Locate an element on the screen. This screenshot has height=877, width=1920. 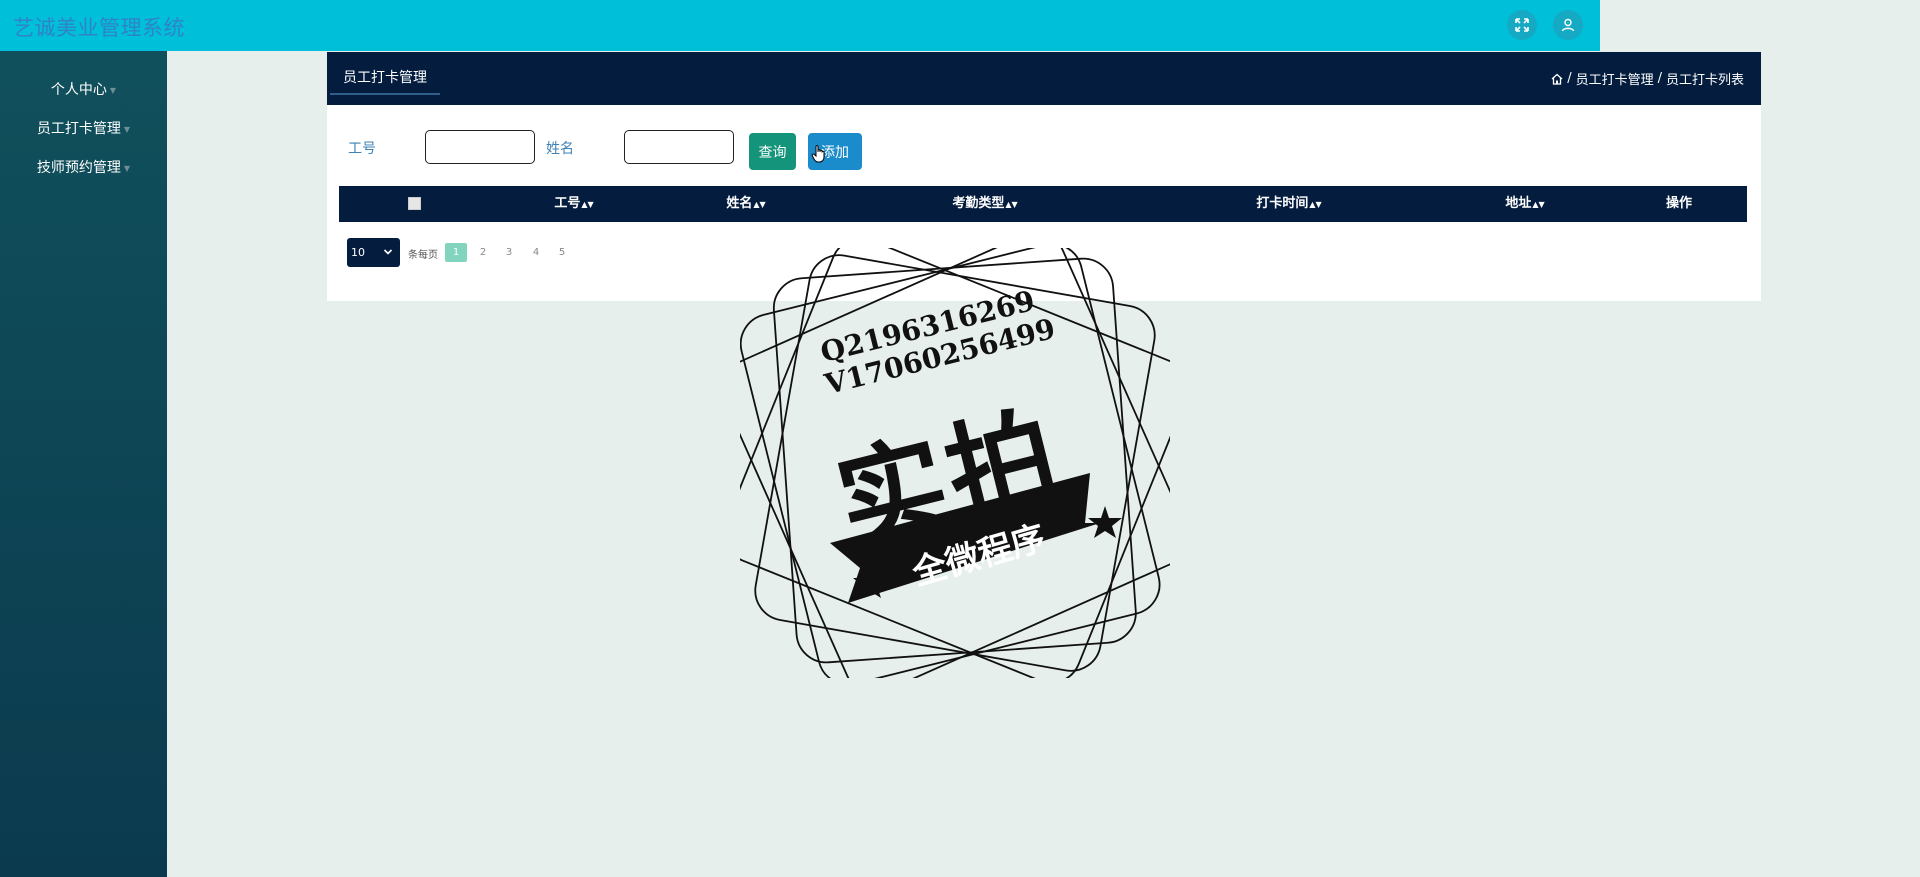
column-header-employee-id: 工号▲▼ is located at coordinates (573, 204).